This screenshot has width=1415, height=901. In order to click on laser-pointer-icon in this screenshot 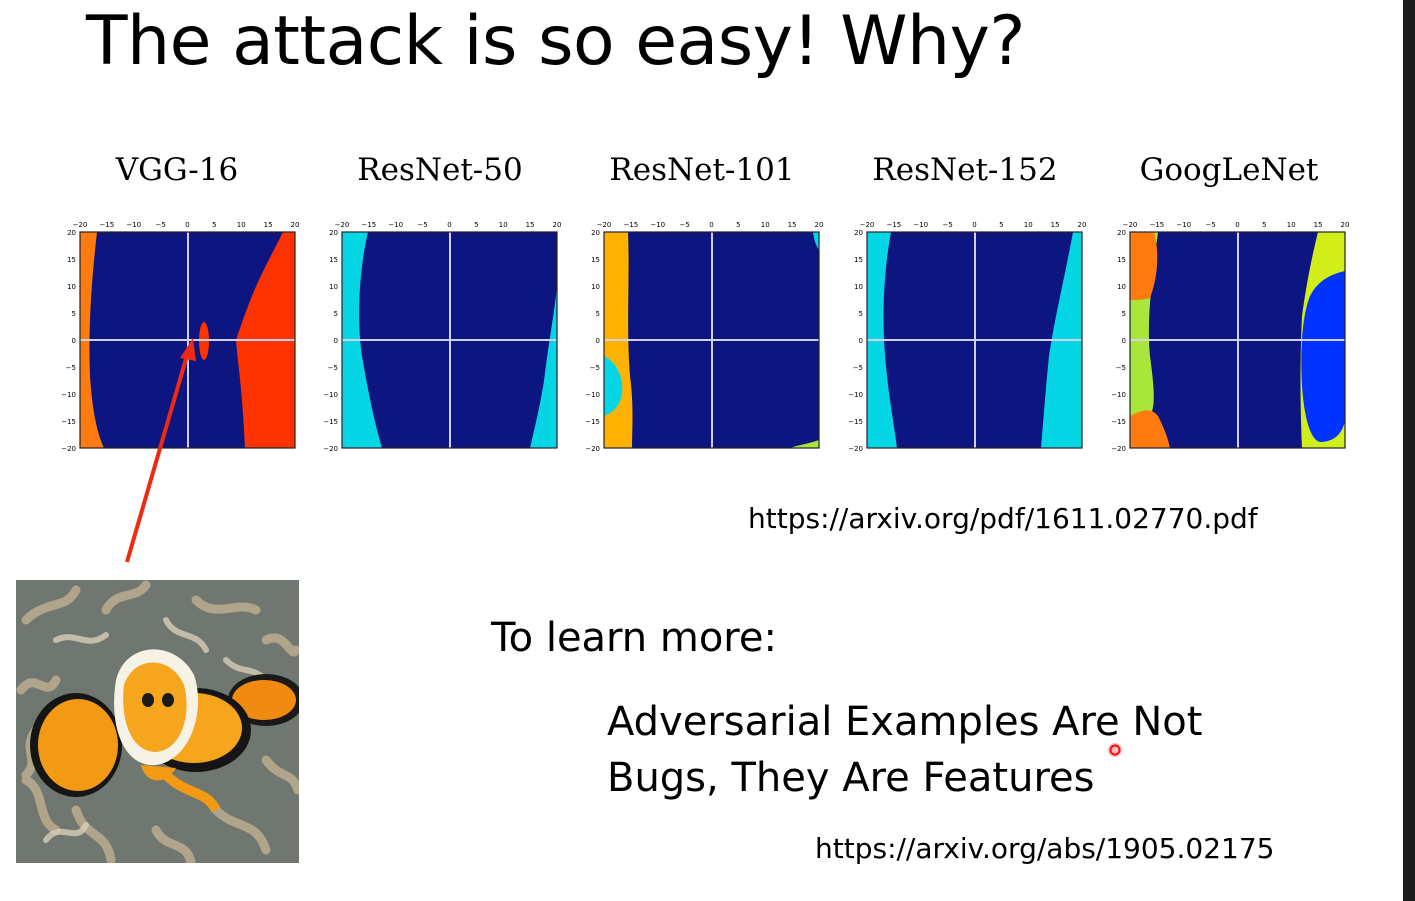, I will do `click(1115, 750)`.